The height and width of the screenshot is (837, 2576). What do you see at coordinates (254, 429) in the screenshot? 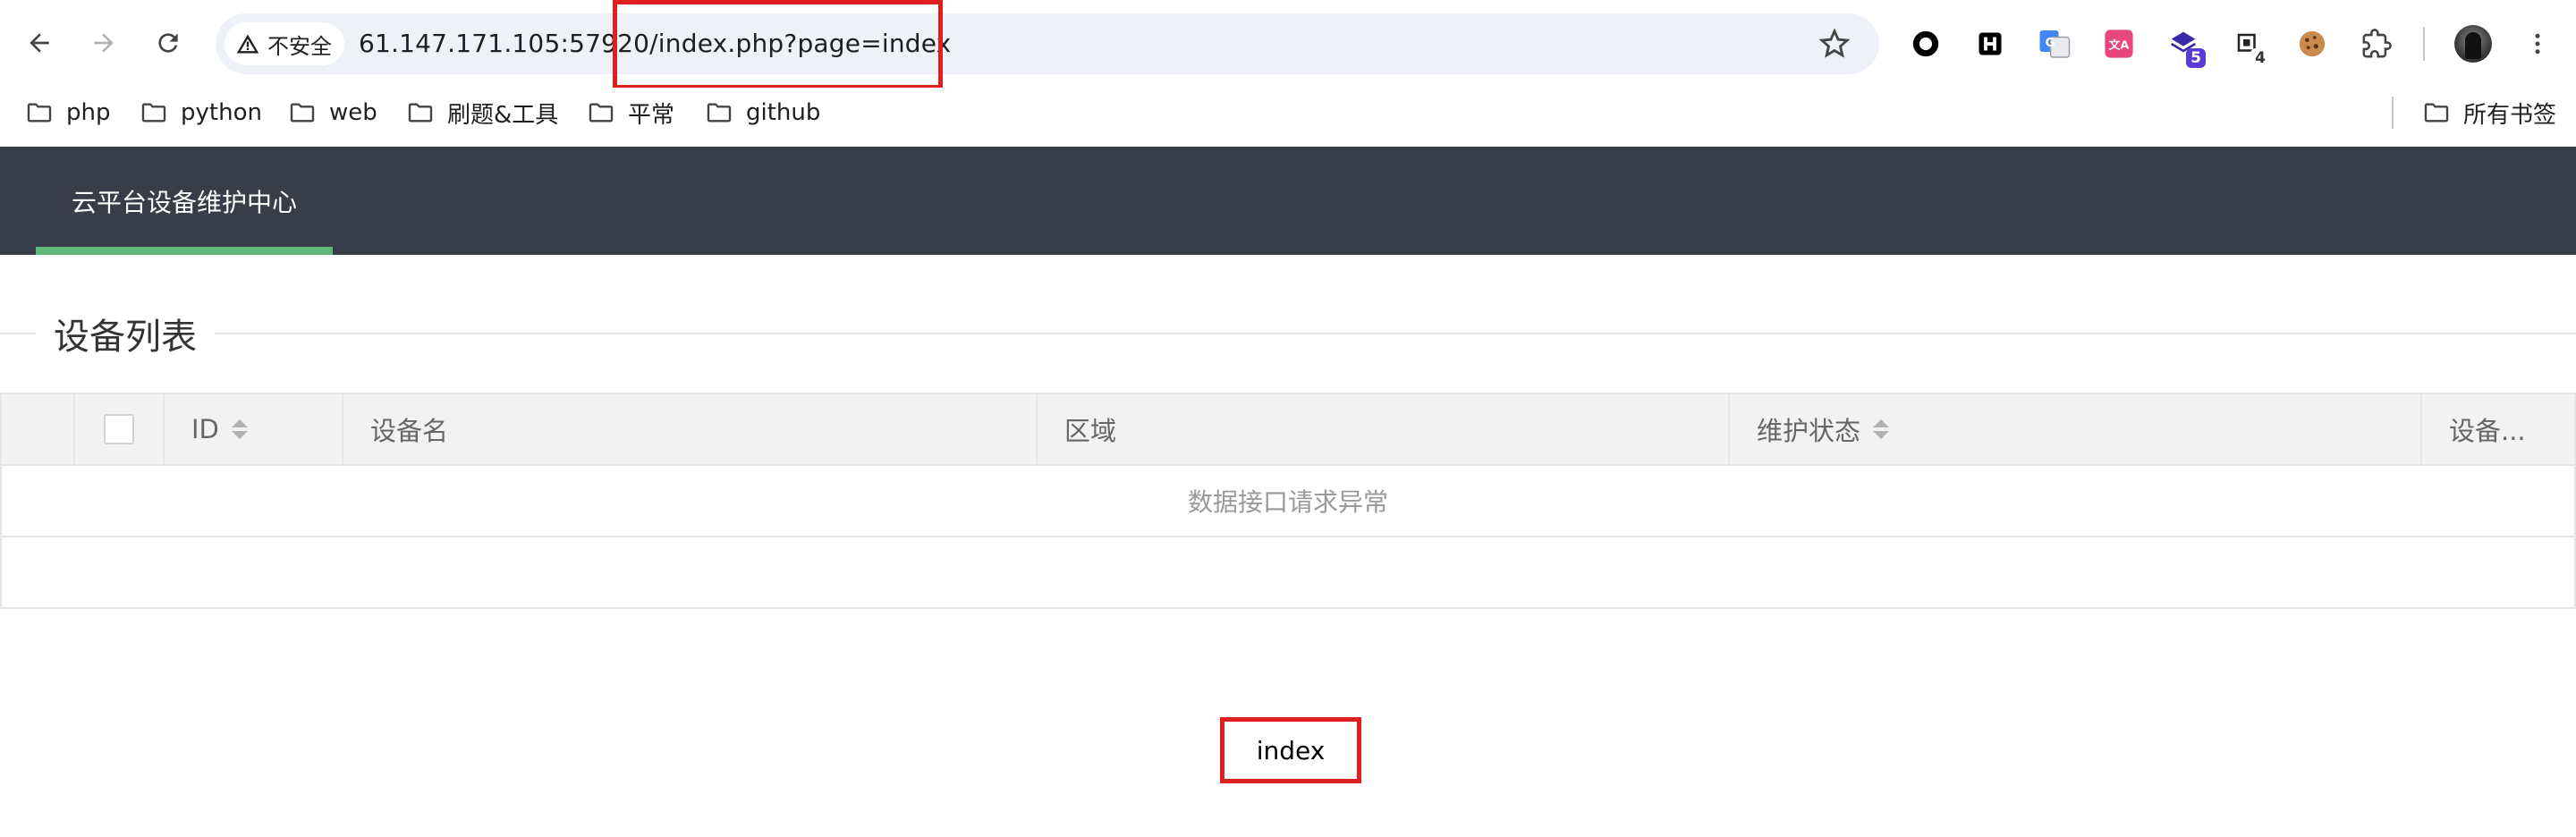
I see `column-header-id: ID` at bounding box center [254, 429].